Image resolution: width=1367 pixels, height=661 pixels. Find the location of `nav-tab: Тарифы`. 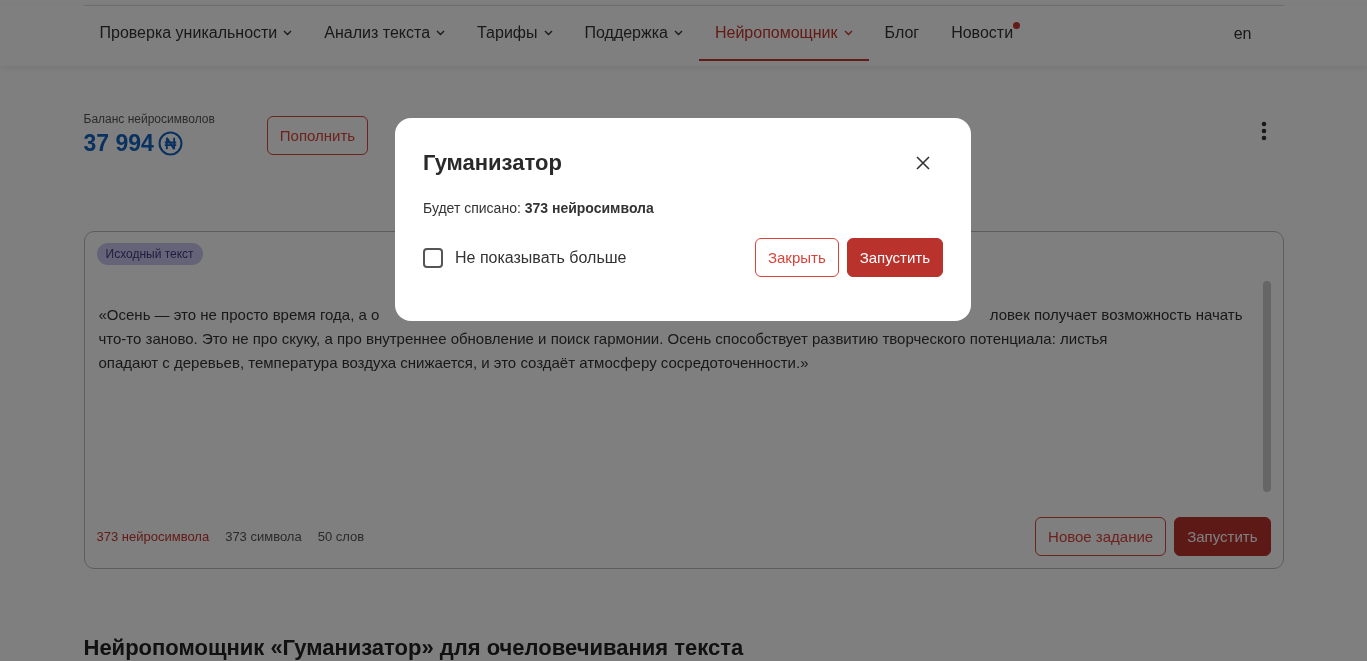

nav-tab: Тарифы is located at coordinates (515, 33).